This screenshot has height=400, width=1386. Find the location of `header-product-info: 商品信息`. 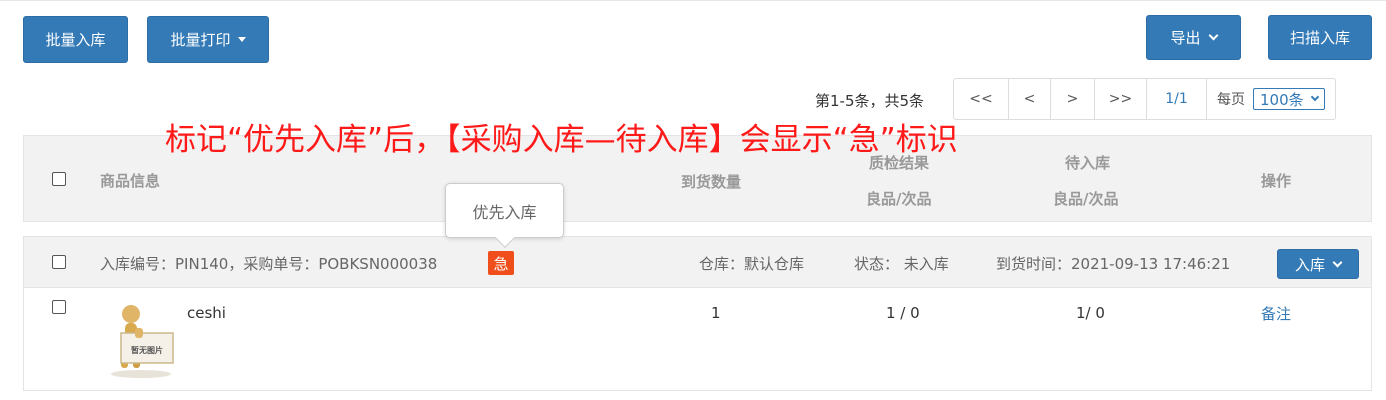

header-product-info: 商品信息 is located at coordinates (130, 181).